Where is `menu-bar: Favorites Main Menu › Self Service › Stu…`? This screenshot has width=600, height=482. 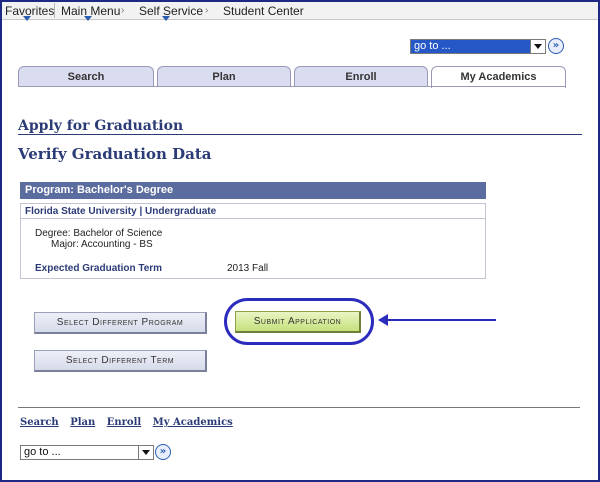 menu-bar: Favorites Main Menu › Self Service › Stu… is located at coordinates (300, 11).